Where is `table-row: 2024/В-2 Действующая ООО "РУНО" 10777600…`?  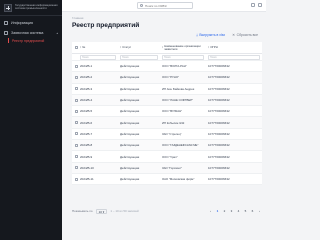
table-row: 2024/В-2 Действующая ООО "РУНО" 10777600… is located at coordinates (167, 78).